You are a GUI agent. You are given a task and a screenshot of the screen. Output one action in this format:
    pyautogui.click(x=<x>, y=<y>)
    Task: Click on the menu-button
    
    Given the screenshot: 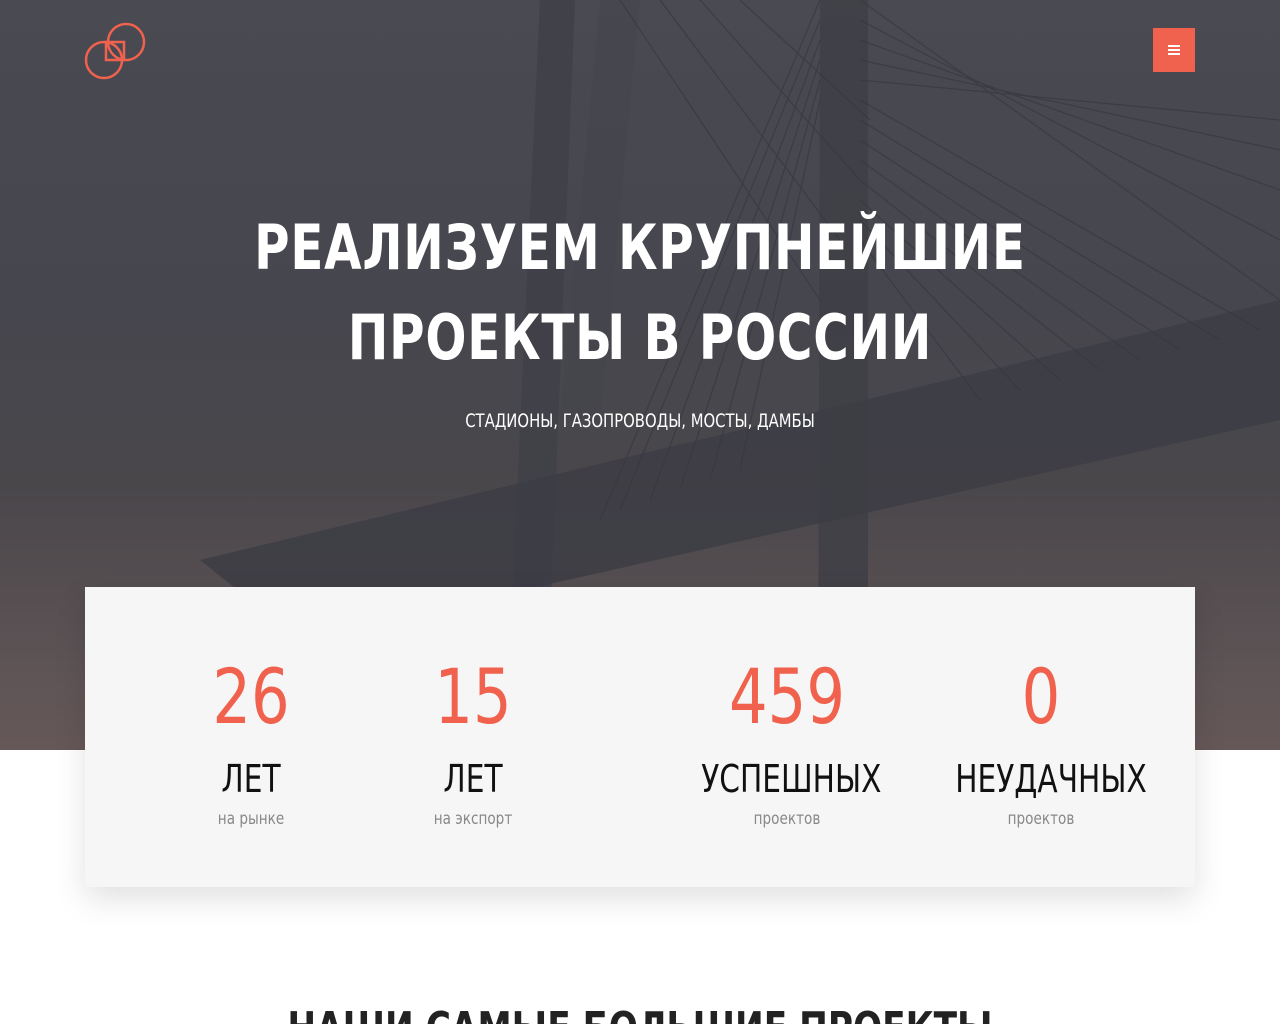 What is the action you would take?
    pyautogui.click(x=1174, y=50)
    